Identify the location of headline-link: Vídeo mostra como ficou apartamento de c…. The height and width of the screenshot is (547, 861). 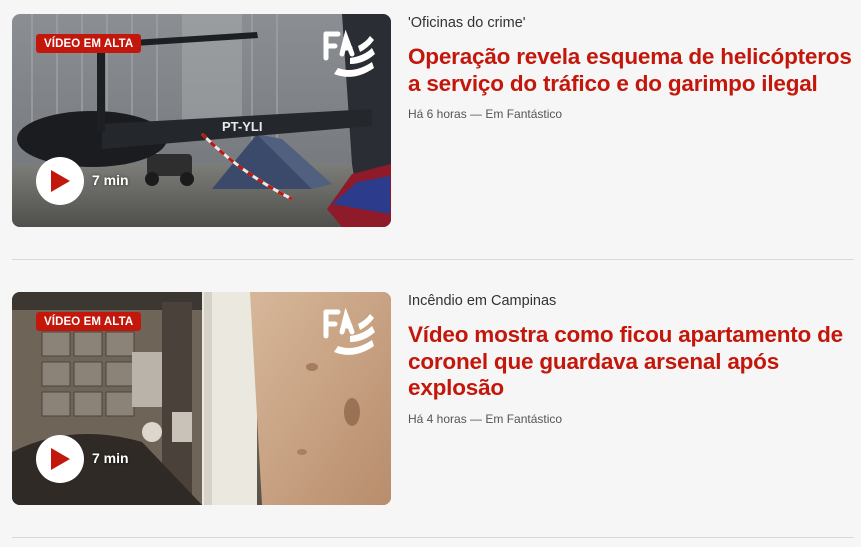
(631, 362).